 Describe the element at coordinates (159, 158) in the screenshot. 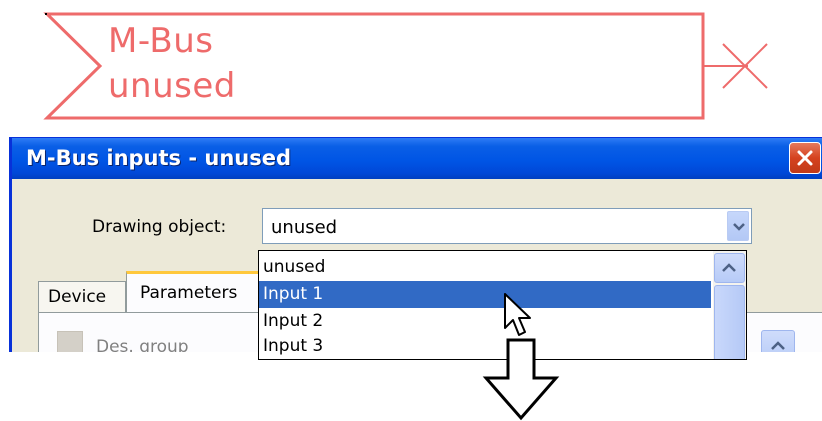

I see `dialog-title: M-Bus inputs - unused` at that location.